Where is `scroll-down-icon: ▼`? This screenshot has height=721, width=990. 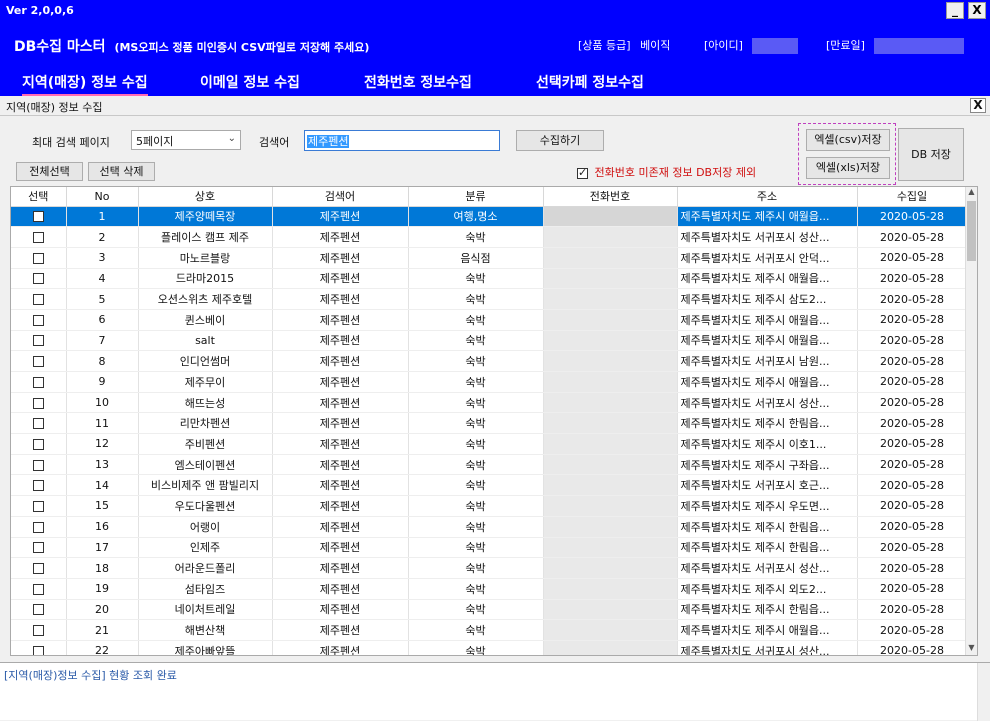 scroll-down-icon: ▼ is located at coordinates (971, 649).